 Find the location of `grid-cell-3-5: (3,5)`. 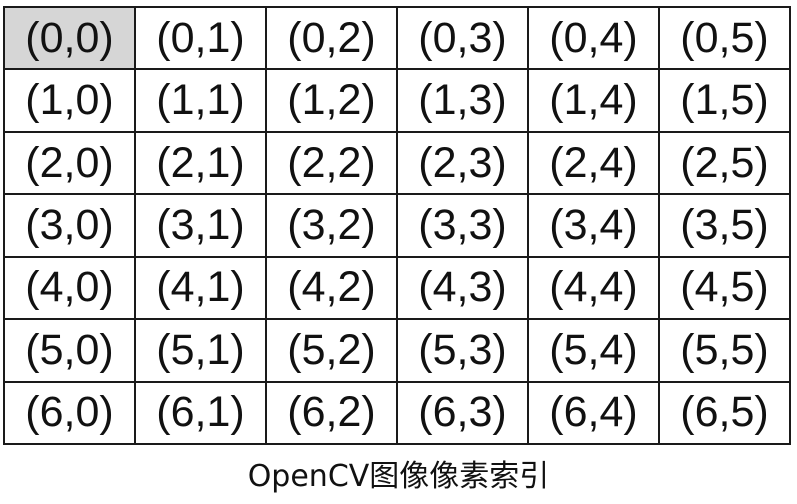

grid-cell-3-5: (3,5) is located at coordinates (724, 225).